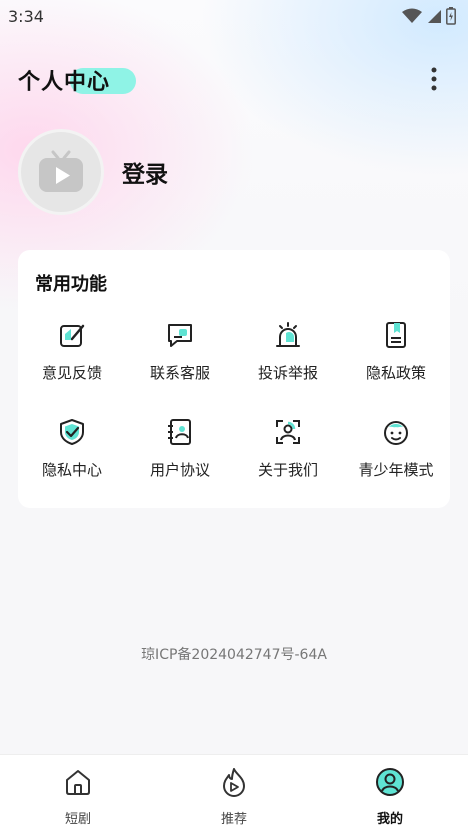 This screenshot has width=468, height=834. I want to click on feature-privacy-center: 隐私中心, so click(72, 457).